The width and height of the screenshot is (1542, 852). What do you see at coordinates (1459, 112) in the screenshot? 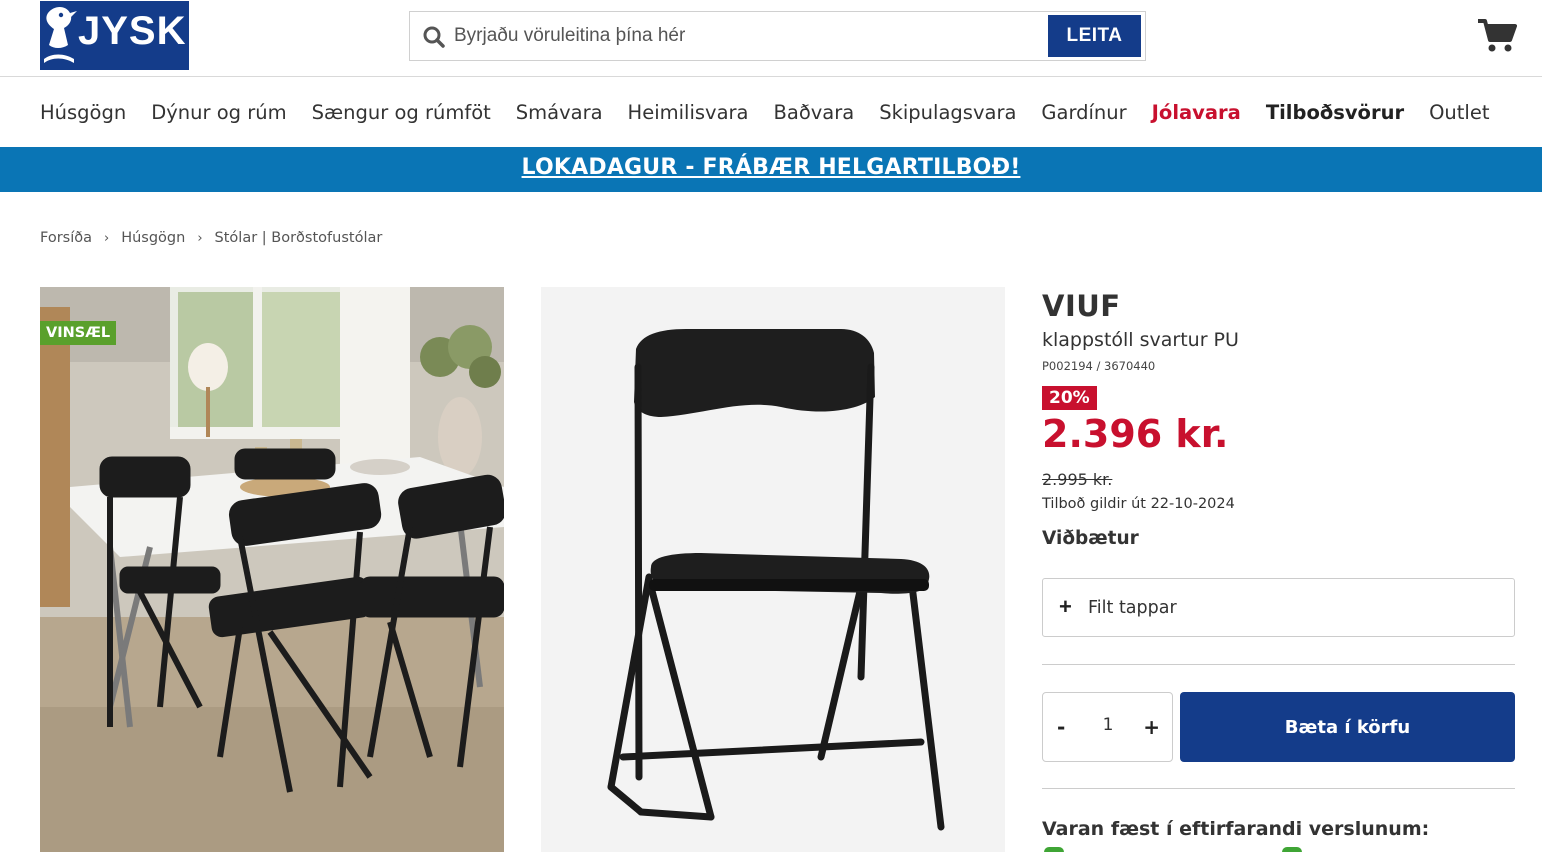
I see `nav-item-outlet: Outlet` at bounding box center [1459, 112].